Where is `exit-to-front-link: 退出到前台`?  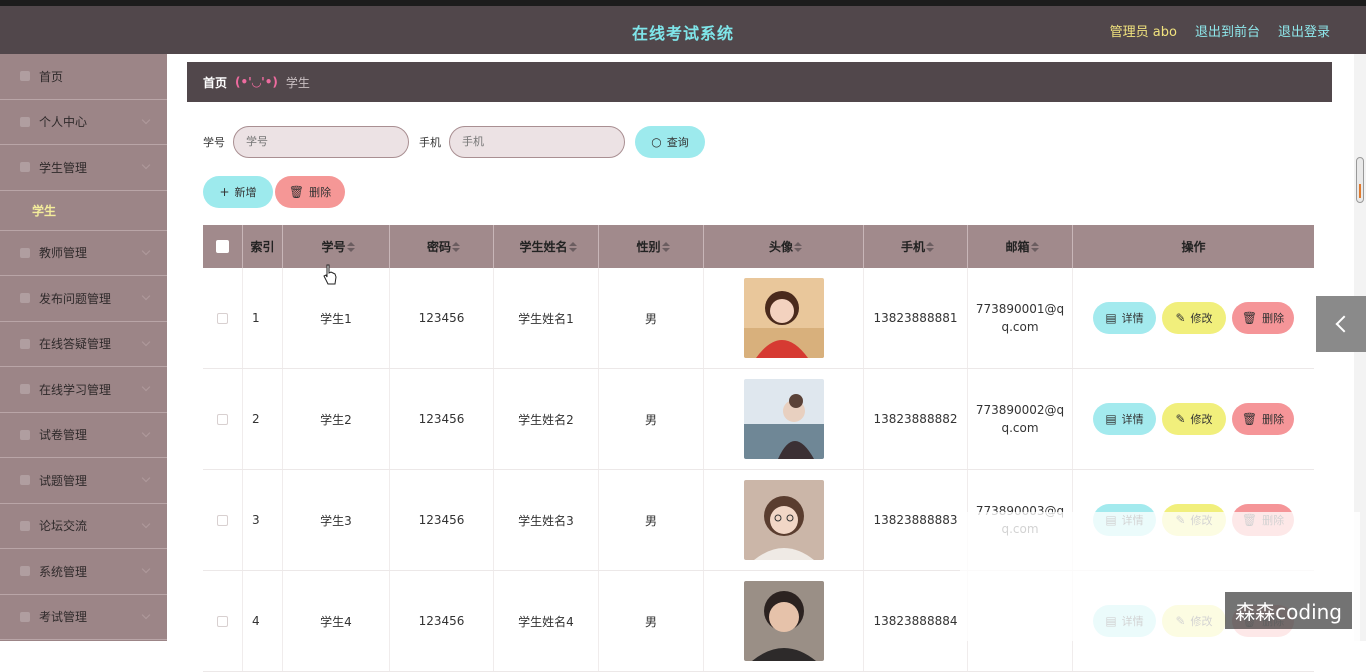
exit-to-front-link: 退出到前台 is located at coordinates (1227, 30).